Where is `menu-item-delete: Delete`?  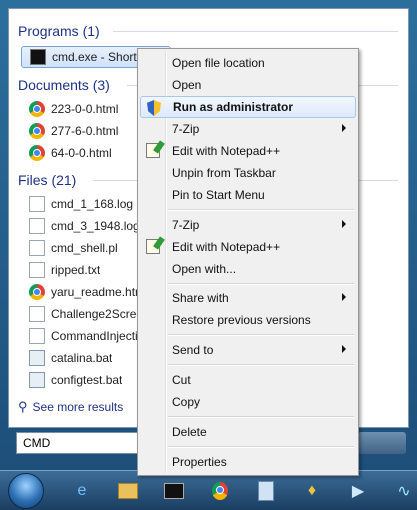 menu-item-delete: Delete is located at coordinates (248, 432).